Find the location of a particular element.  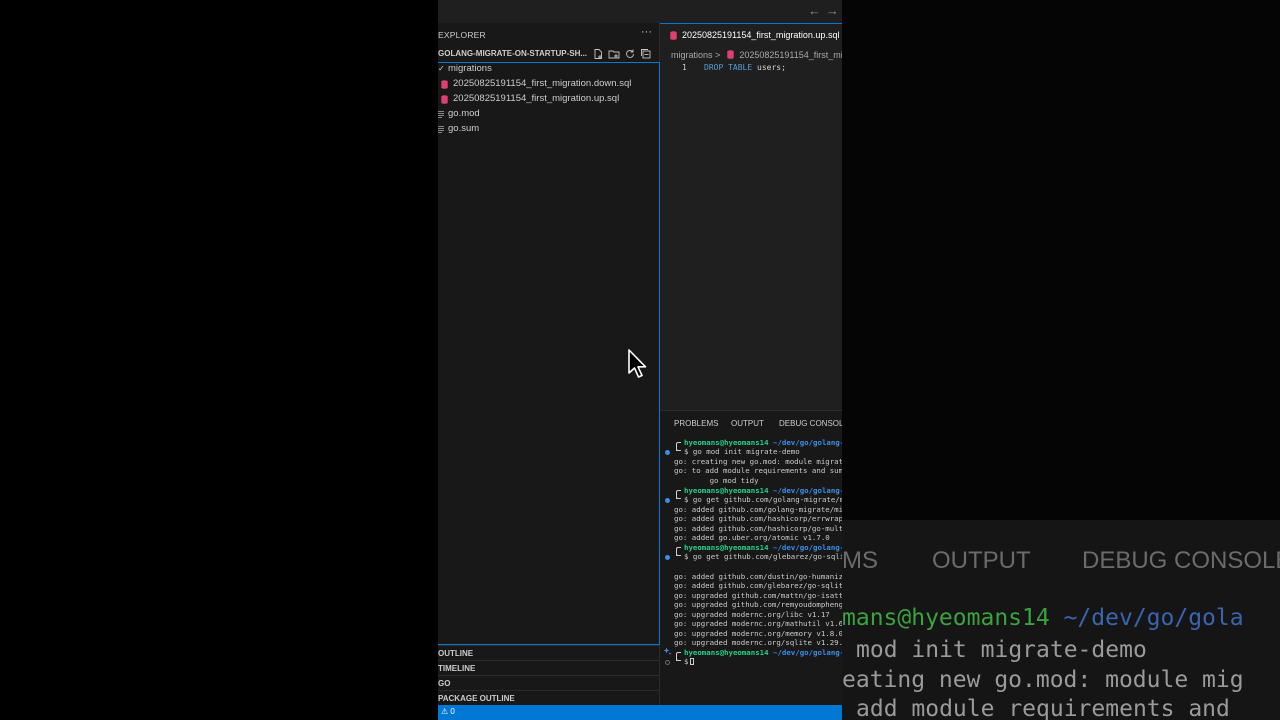

breadcrumb-folder: migrations is located at coordinates (692, 55).